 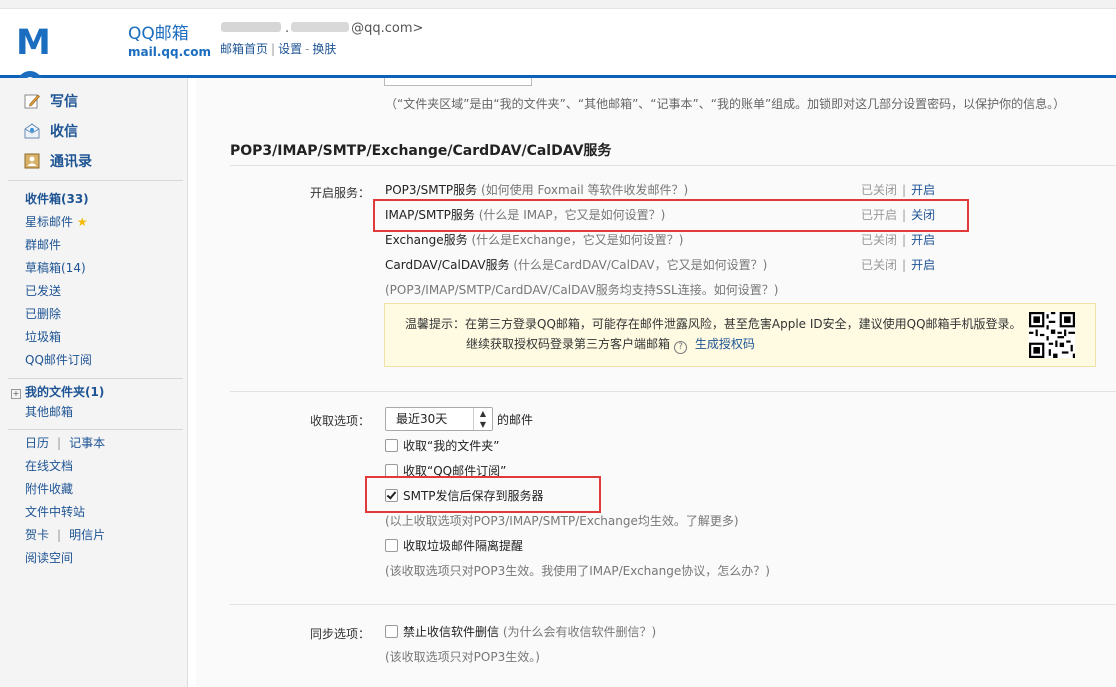 I want to click on receive-link: 收信, so click(x=51, y=131).